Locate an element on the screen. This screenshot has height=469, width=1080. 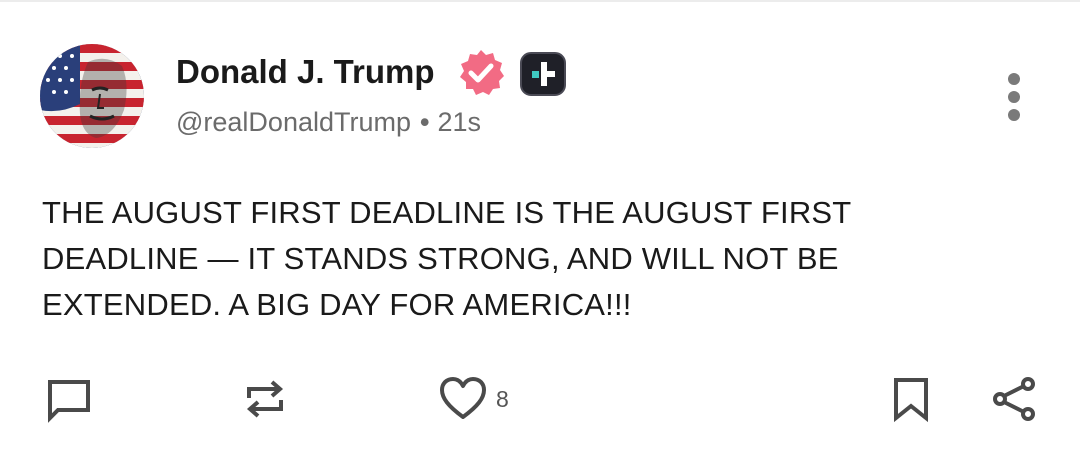
avatar-flag-portrait-image is located at coordinates (92, 96).